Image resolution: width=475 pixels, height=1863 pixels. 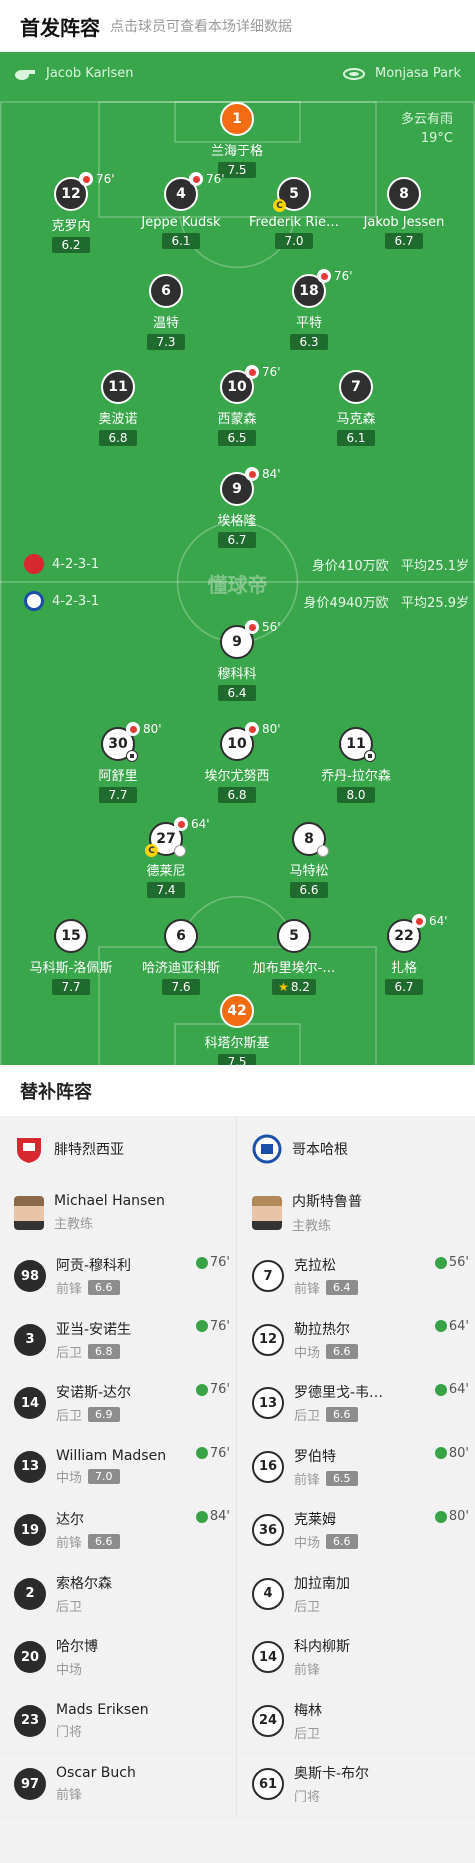 What do you see at coordinates (30, 1339) in the screenshot?
I see `shirt-number: 3` at bounding box center [30, 1339].